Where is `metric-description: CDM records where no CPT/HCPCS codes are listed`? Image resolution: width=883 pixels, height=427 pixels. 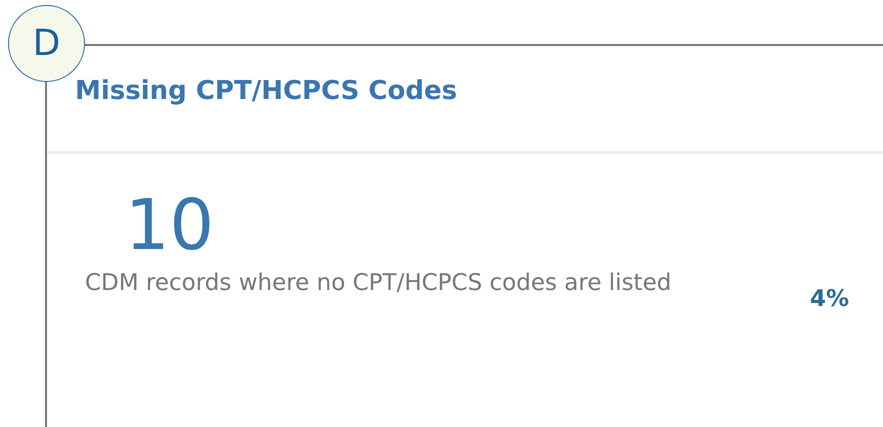 metric-description: CDM records where no CPT/HCPCS codes are listed is located at coordinates (378, 283).